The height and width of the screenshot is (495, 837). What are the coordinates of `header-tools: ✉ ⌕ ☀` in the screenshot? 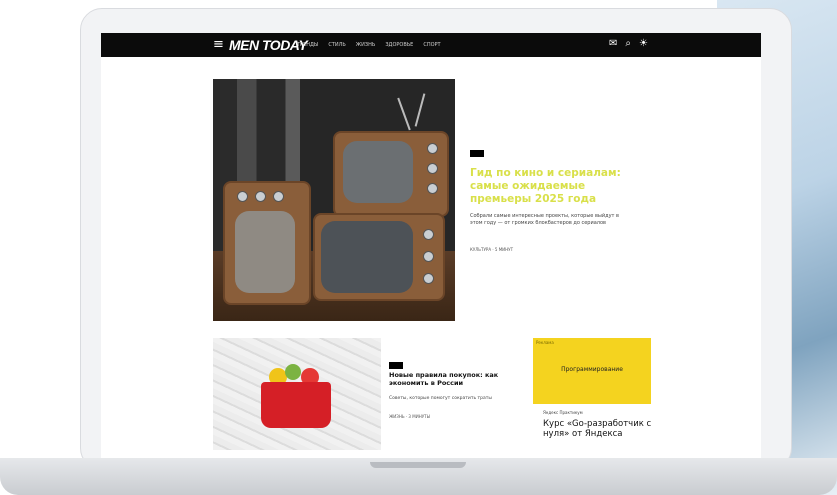 It's located at (628, 43).